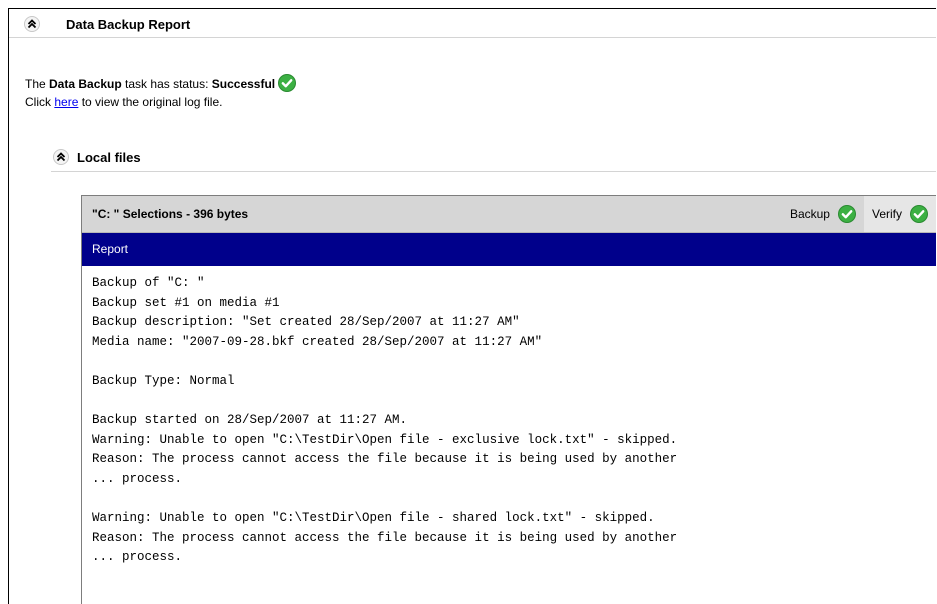  I want to click on log-line: Backup set #1 on media #1, so click(186, 302).